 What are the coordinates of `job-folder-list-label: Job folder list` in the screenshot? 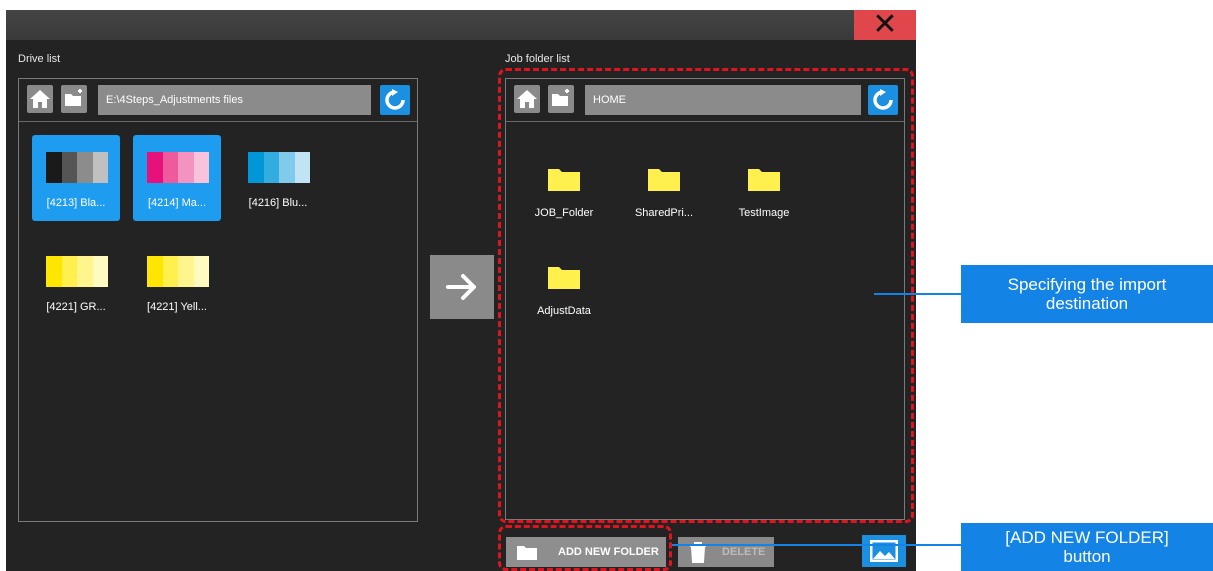 It's located at (537, 59).